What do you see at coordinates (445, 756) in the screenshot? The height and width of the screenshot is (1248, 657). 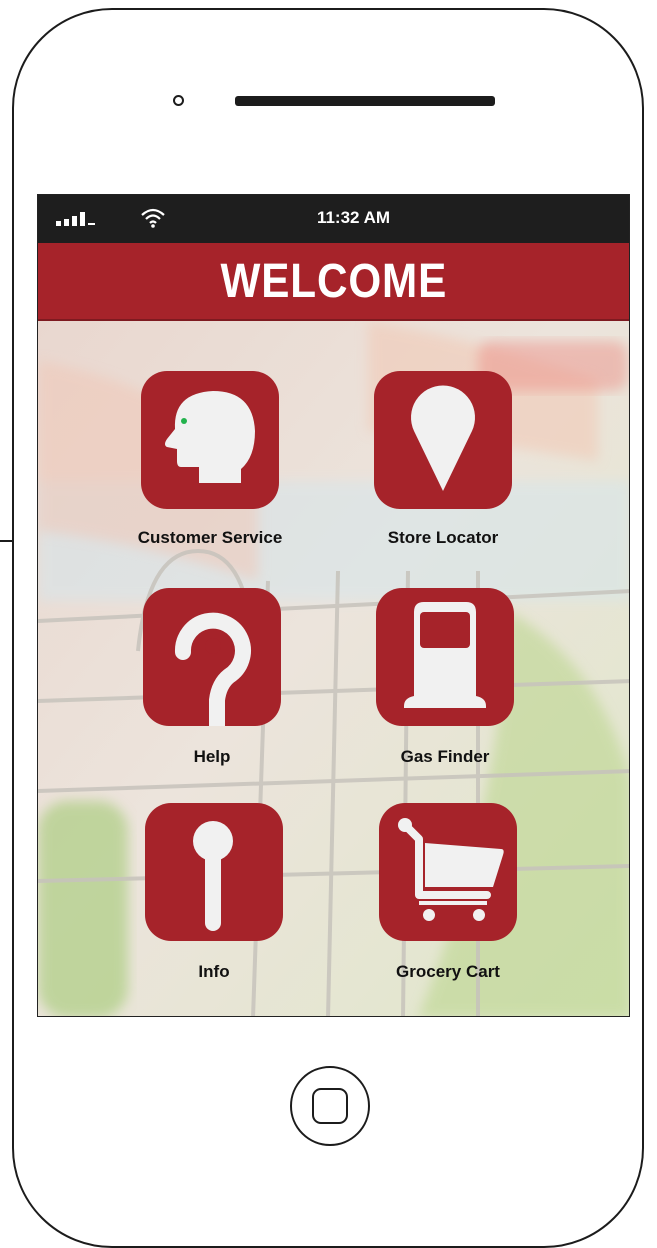 I see `gas-finder-label: Gas Finder` at bounding box center [445, 756].